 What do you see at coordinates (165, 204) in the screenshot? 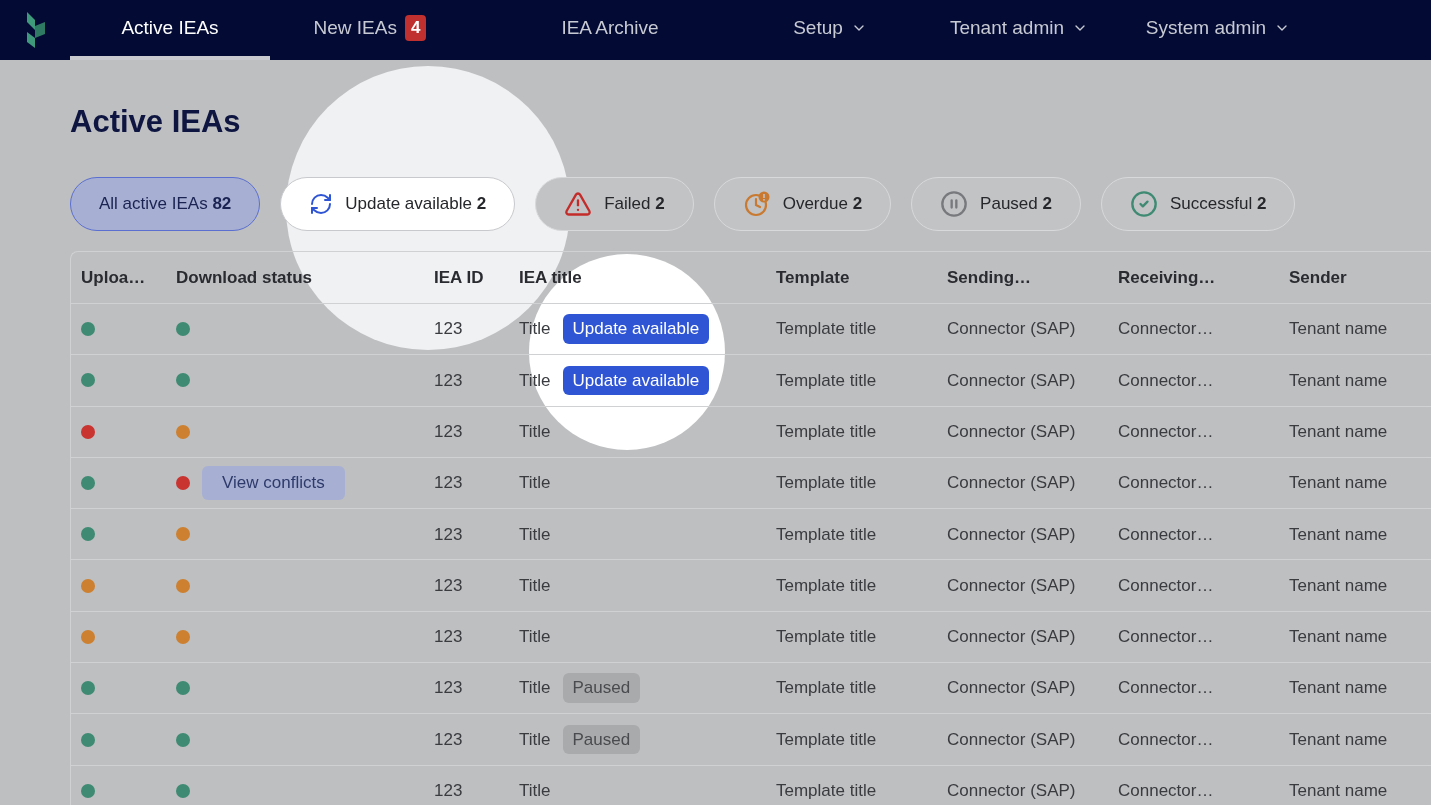
I see `filter-chip: All active IEAs 82` at bounding box center [165, 204].